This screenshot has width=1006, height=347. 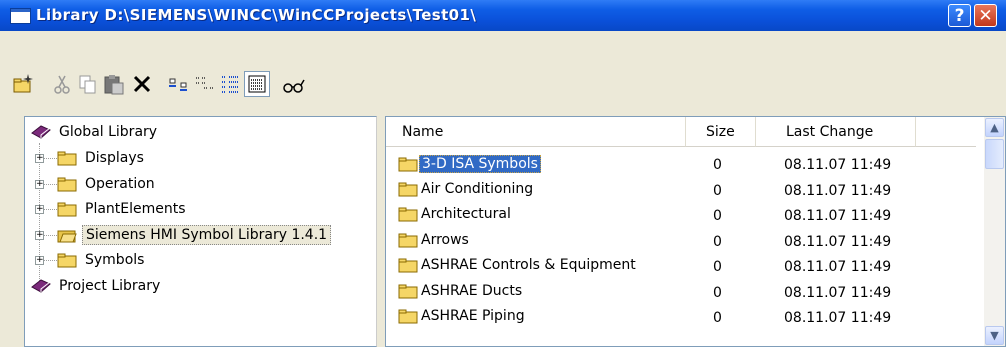 I want to click on cut-icon, so click(x=62, y=84).